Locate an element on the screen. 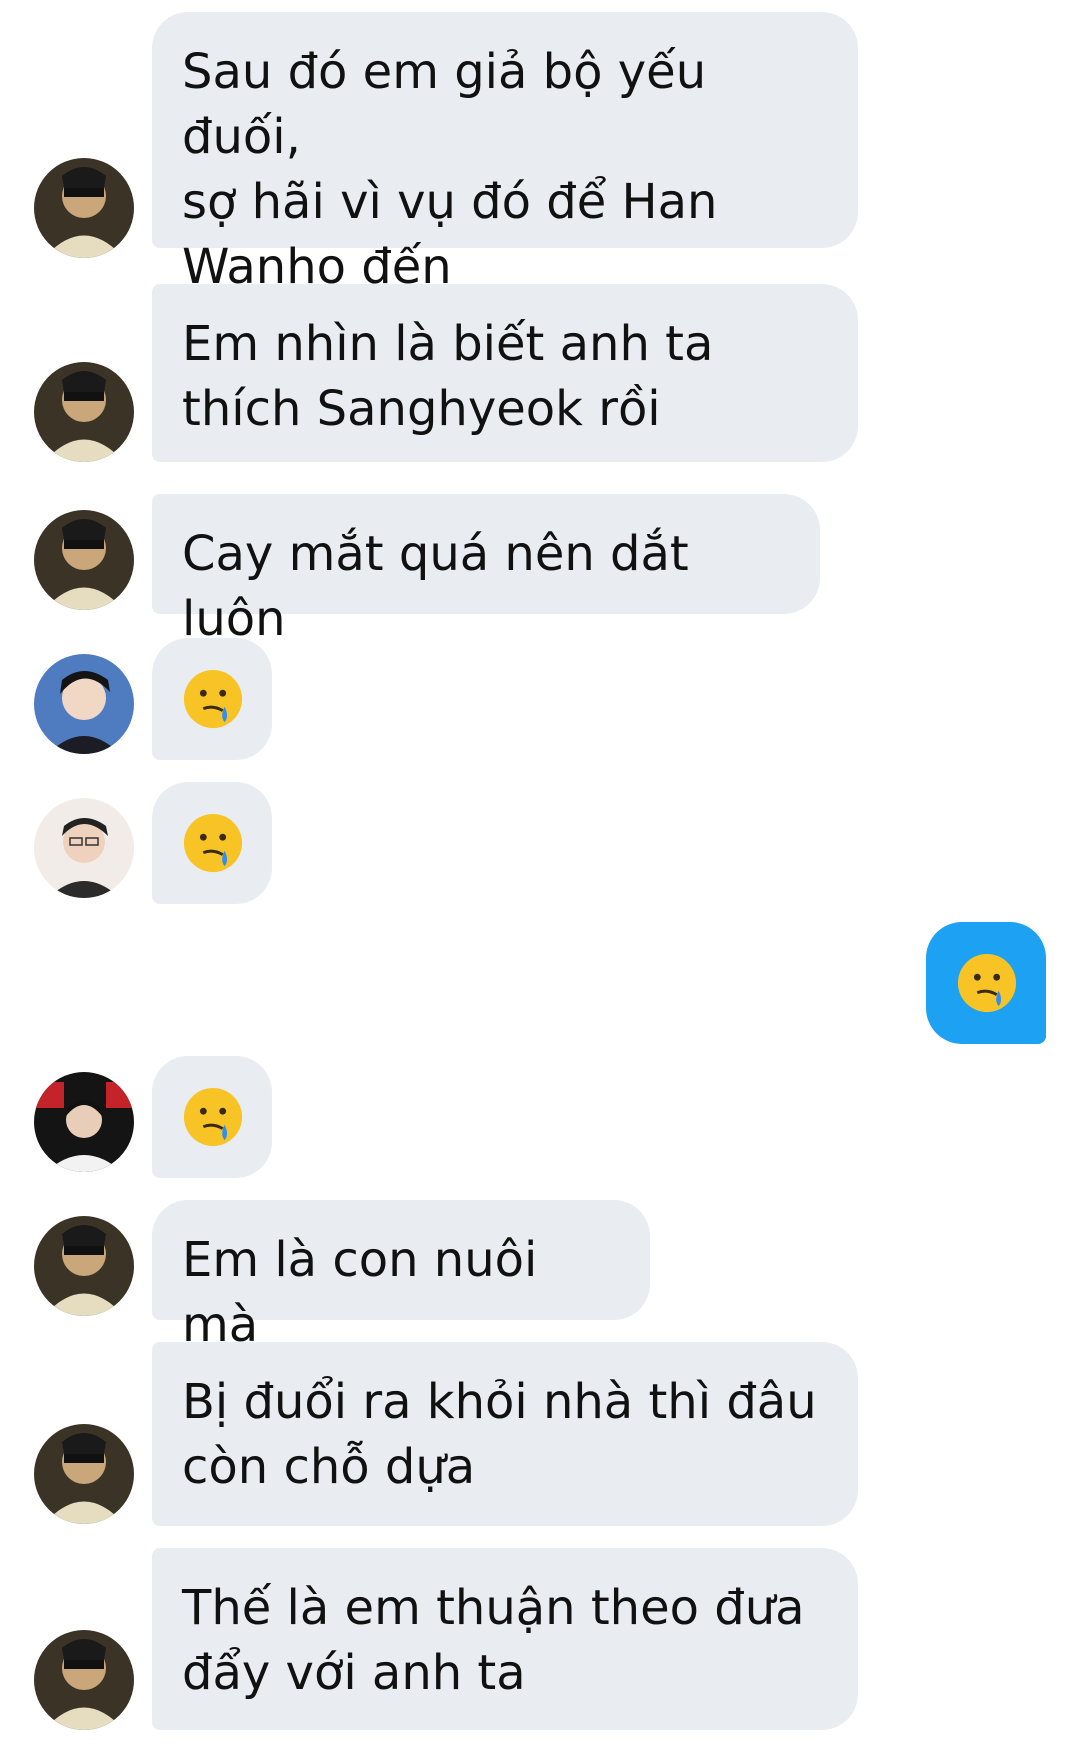  message-text: Em là con nuôi mà is located at coordinates (360, 1292).